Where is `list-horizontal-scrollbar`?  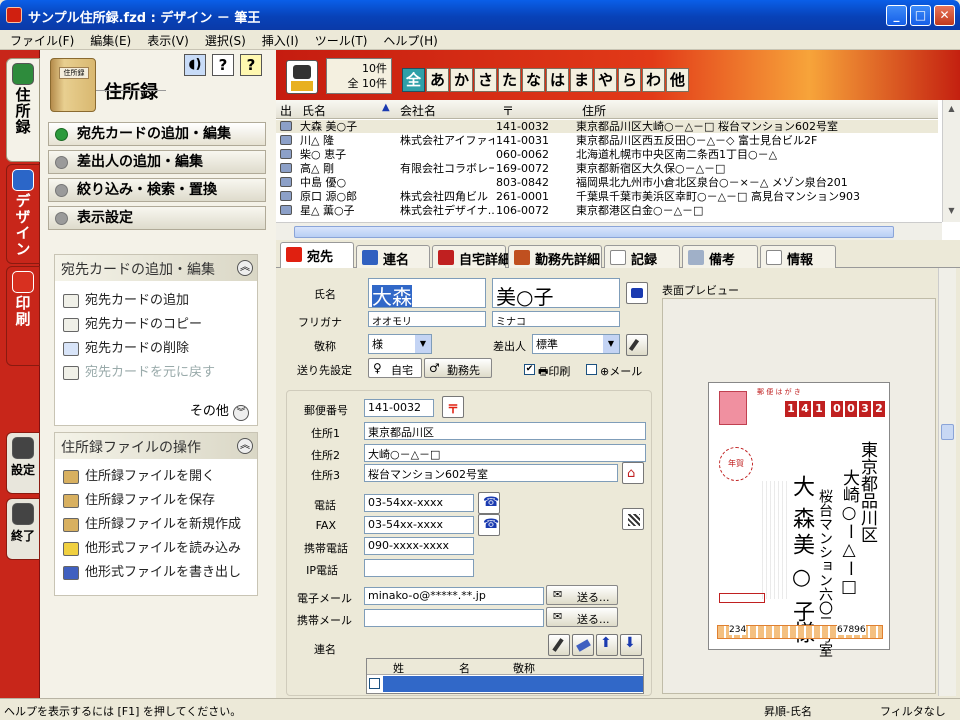 list-horizontal-scrollbar is located at coordinates (609, 231).